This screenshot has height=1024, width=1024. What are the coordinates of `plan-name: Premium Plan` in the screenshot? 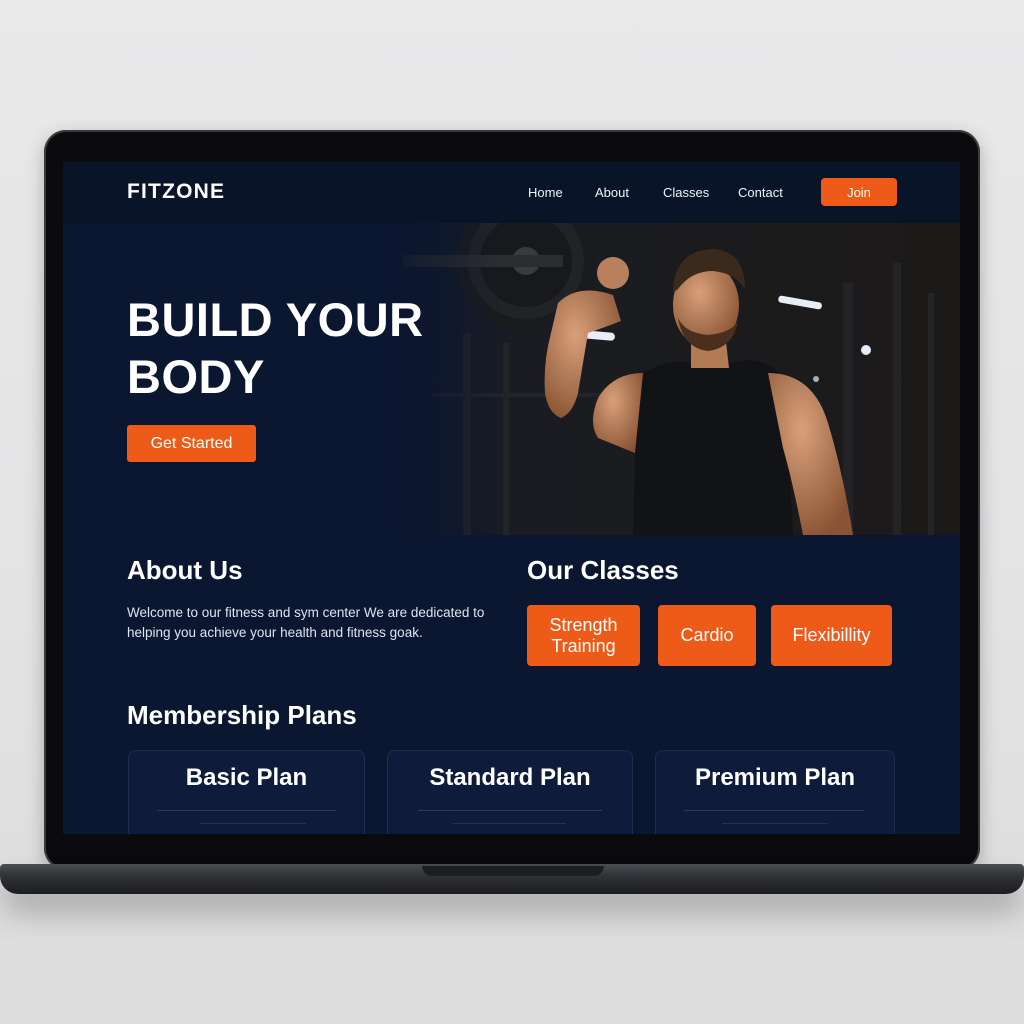 It's located at (775, 777).